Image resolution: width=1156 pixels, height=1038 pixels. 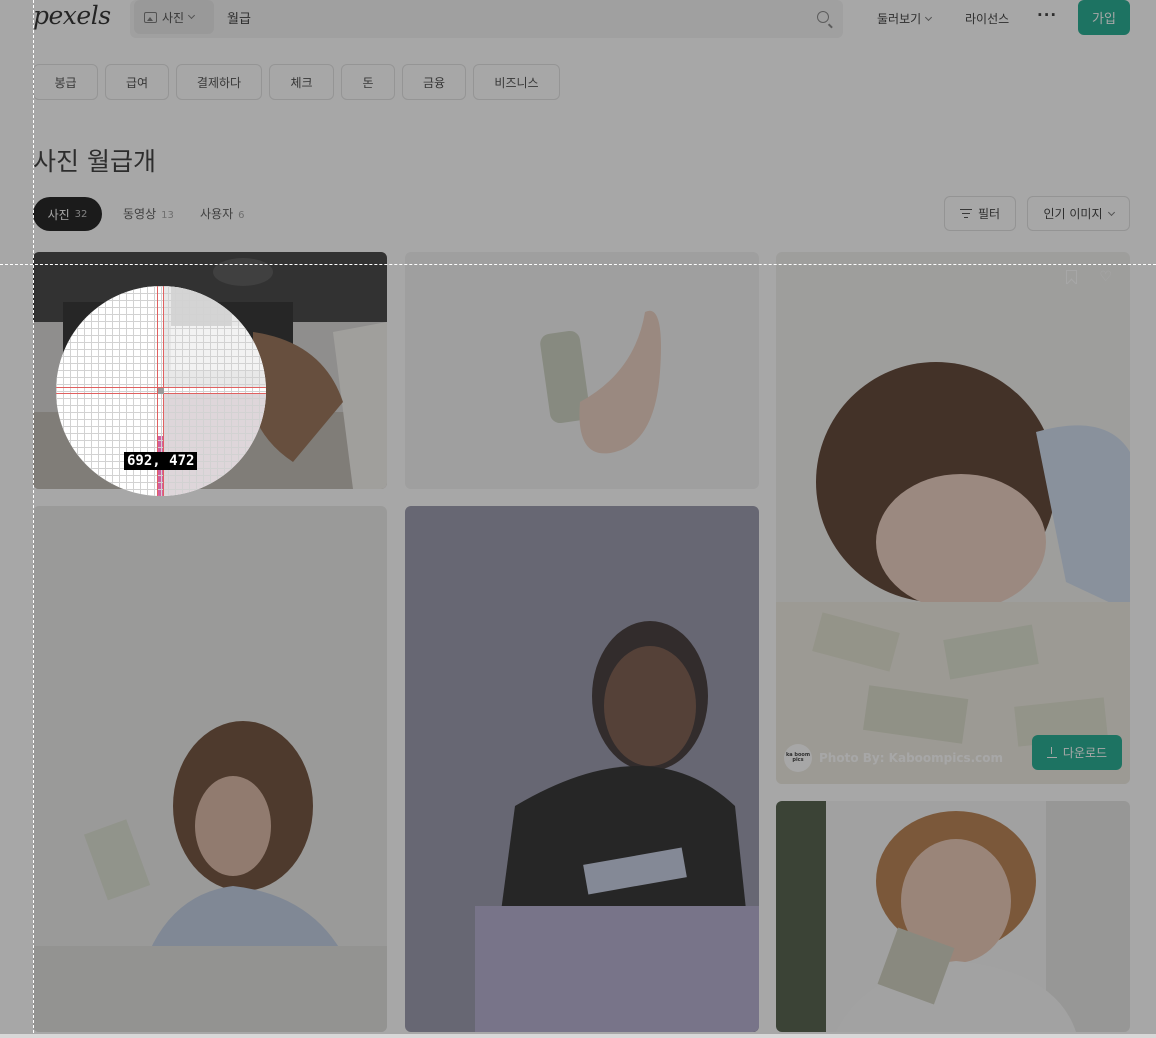 I want to click on bookmark-icon, so click(x=1072, y=277).